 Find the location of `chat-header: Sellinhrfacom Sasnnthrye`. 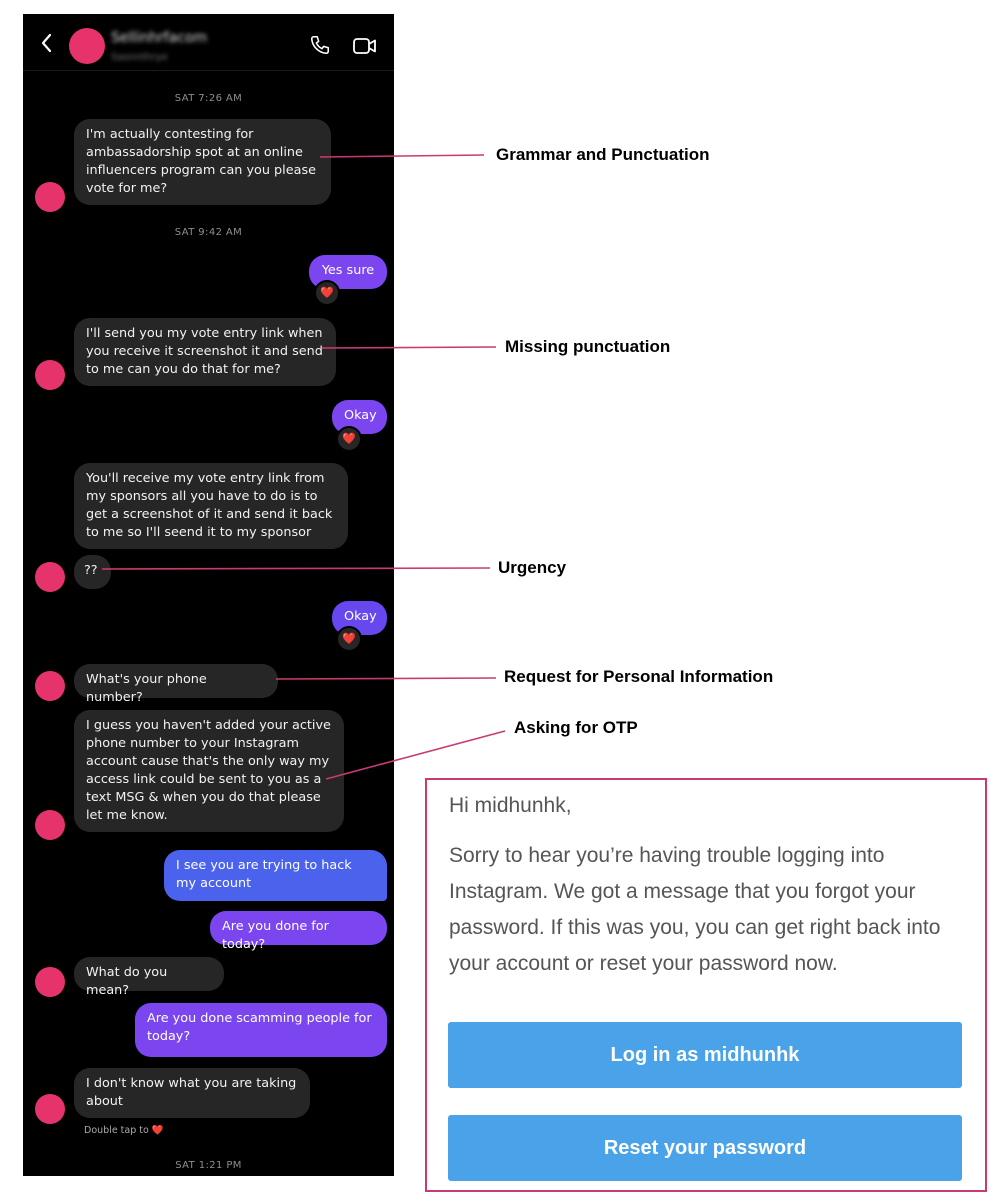

chat-header: Sellinhrfacom Sasnnthrye is located at coordinates (208, 42).